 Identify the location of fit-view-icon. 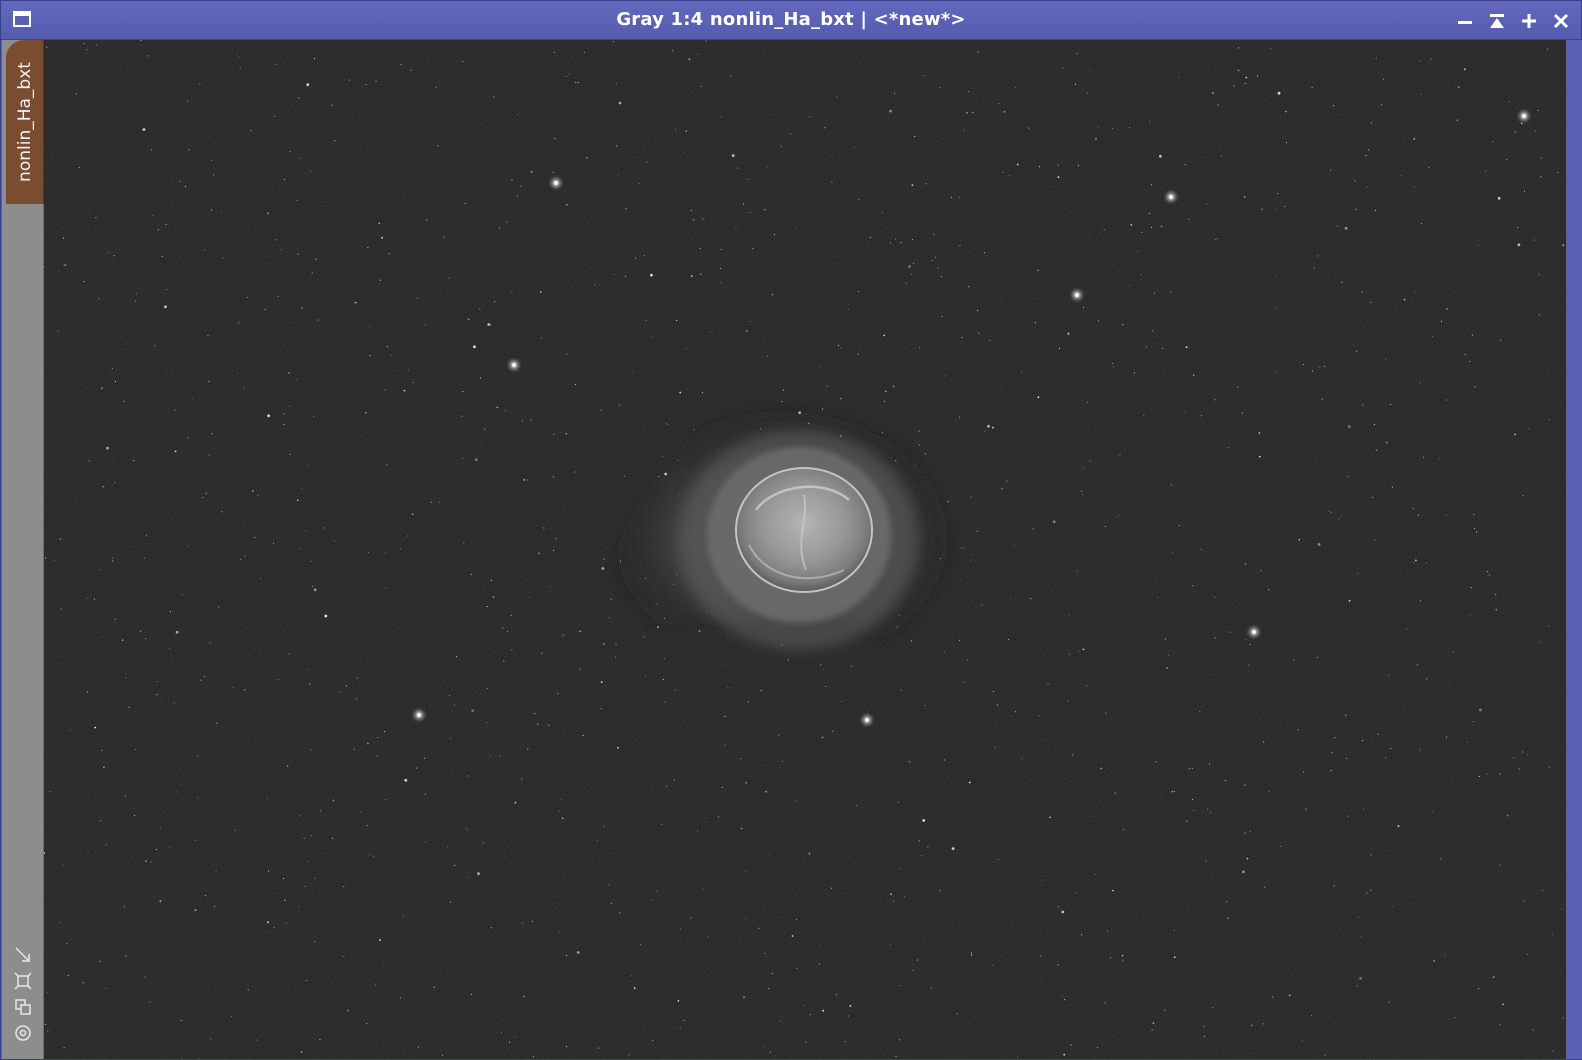
(23, 955).